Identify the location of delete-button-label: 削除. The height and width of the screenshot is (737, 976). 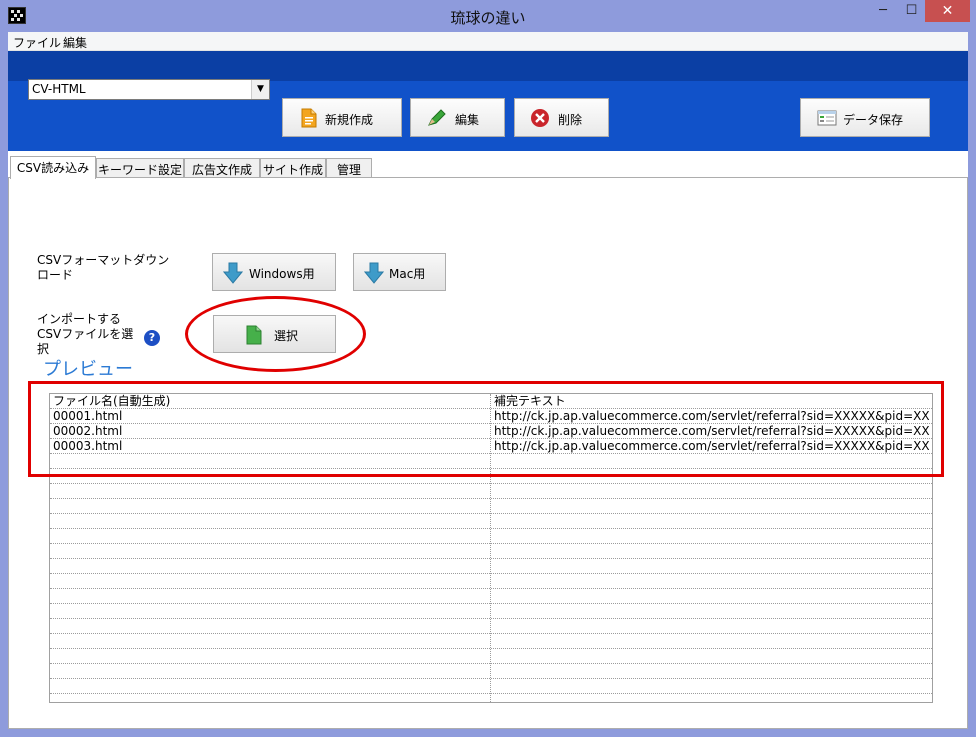
(570, 120).